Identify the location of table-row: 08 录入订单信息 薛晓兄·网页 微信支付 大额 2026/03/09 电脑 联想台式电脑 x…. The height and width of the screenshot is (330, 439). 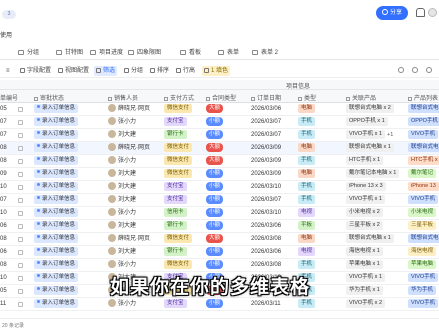
(219, 148).